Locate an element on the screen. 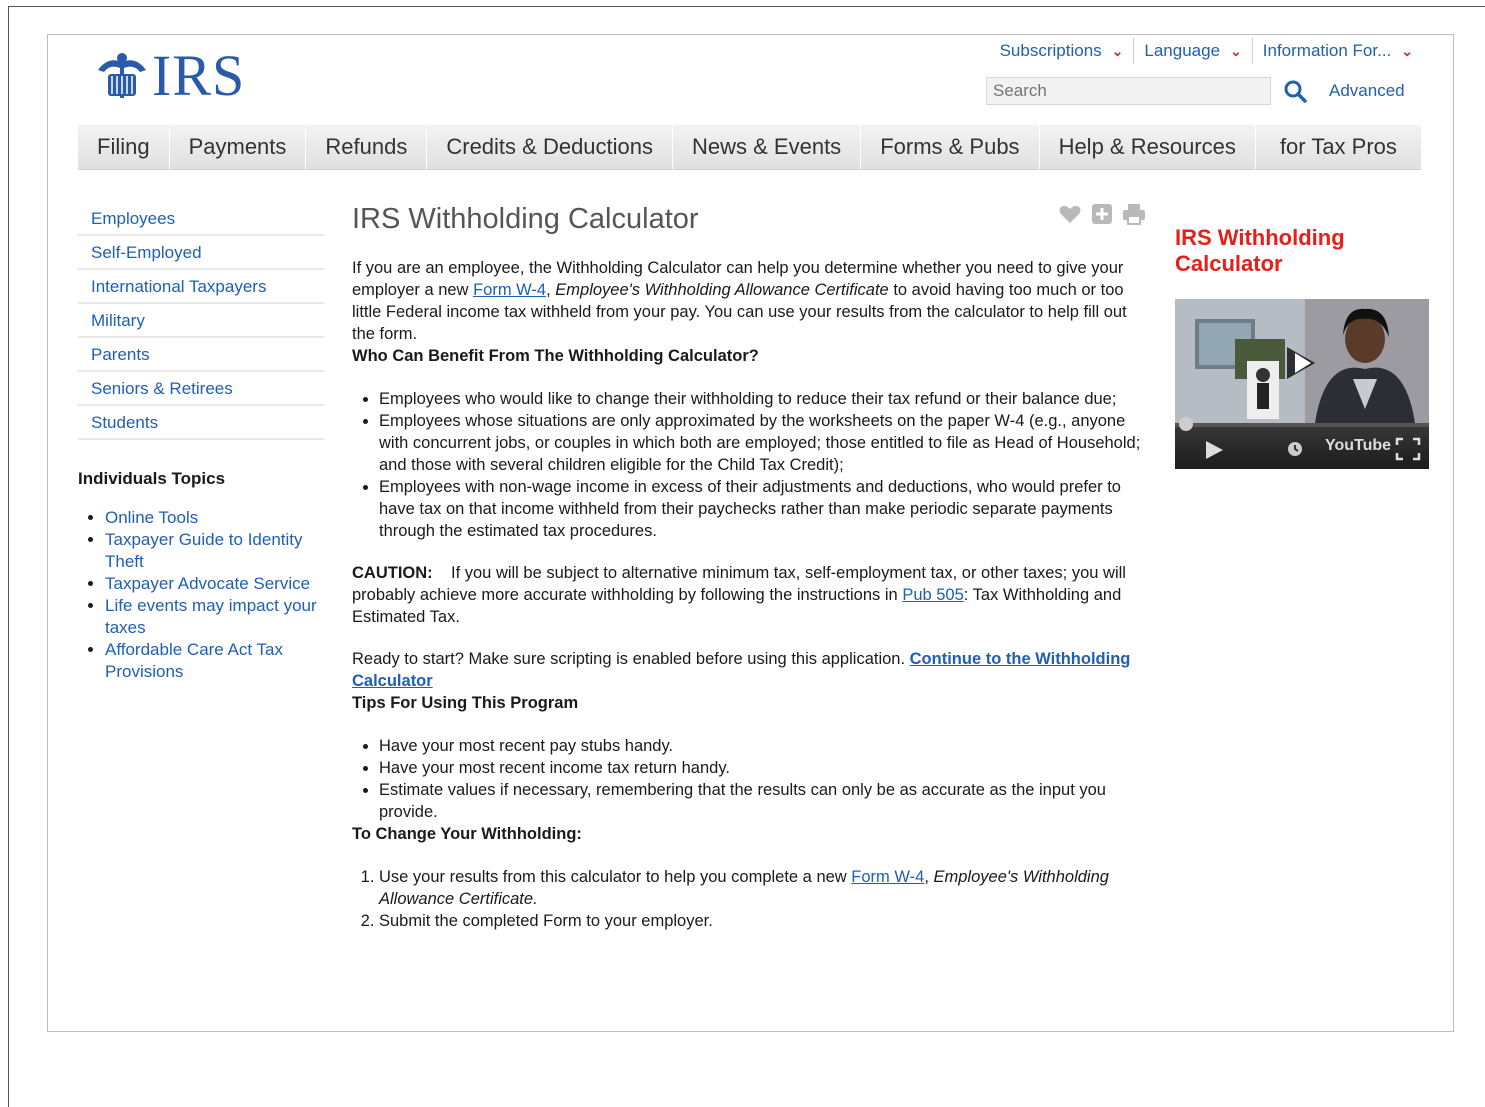  sidebar-item-seniors-retirees: Seniors & Retirees is located at coordinates (201, 389).